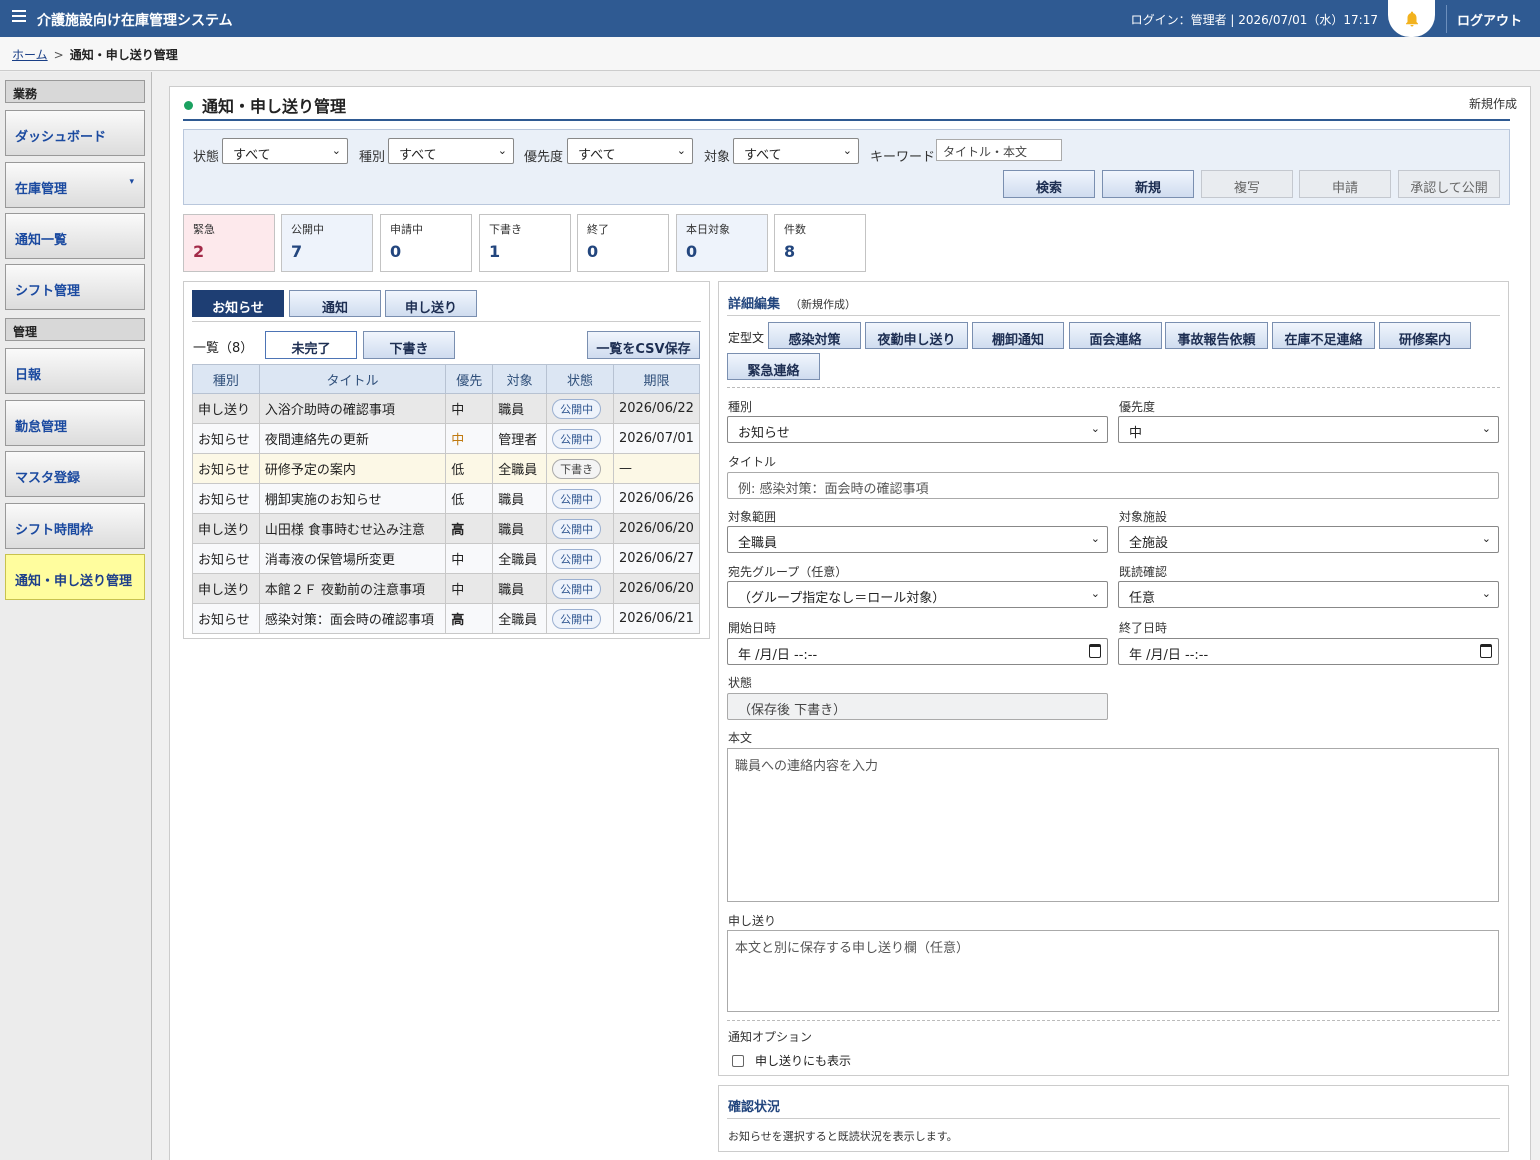 This screenshot has width=1540, height=1160. What do you see at coordinates (752, 462) in the screenshot?
I see `title-label: タイトル` at bounding box center [752, 462].